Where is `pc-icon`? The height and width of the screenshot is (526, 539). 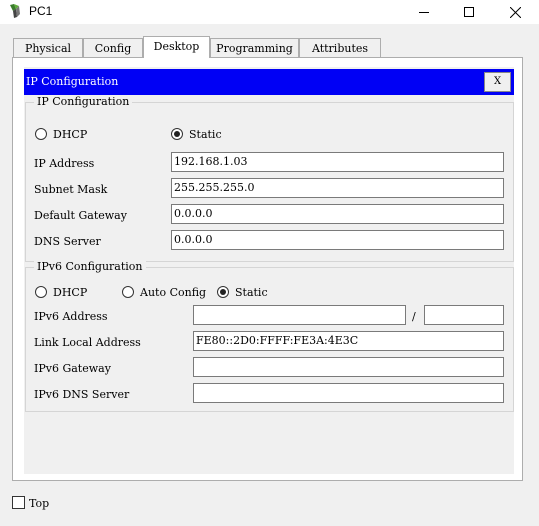 pc-icon is located at coordinates (16, 11).